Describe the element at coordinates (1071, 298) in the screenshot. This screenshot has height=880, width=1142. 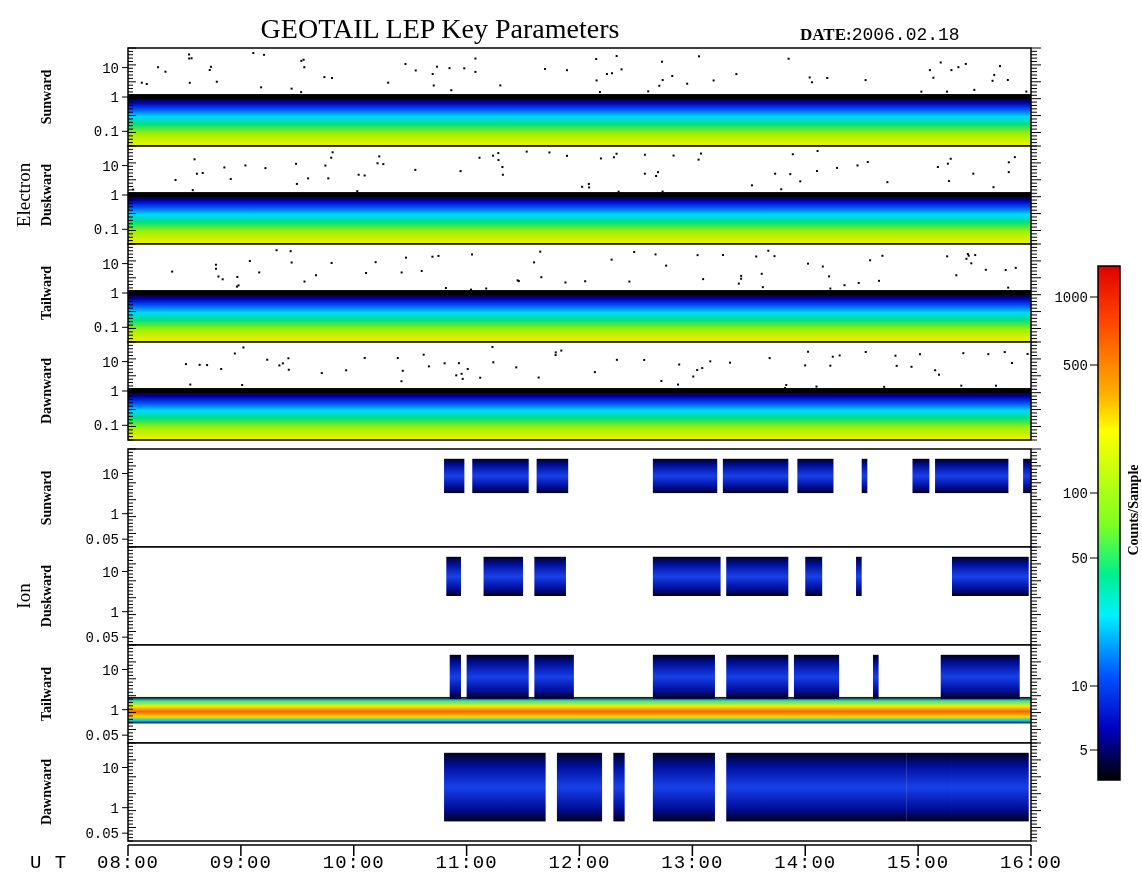
I see `color-scale-label: 1000` at that location.